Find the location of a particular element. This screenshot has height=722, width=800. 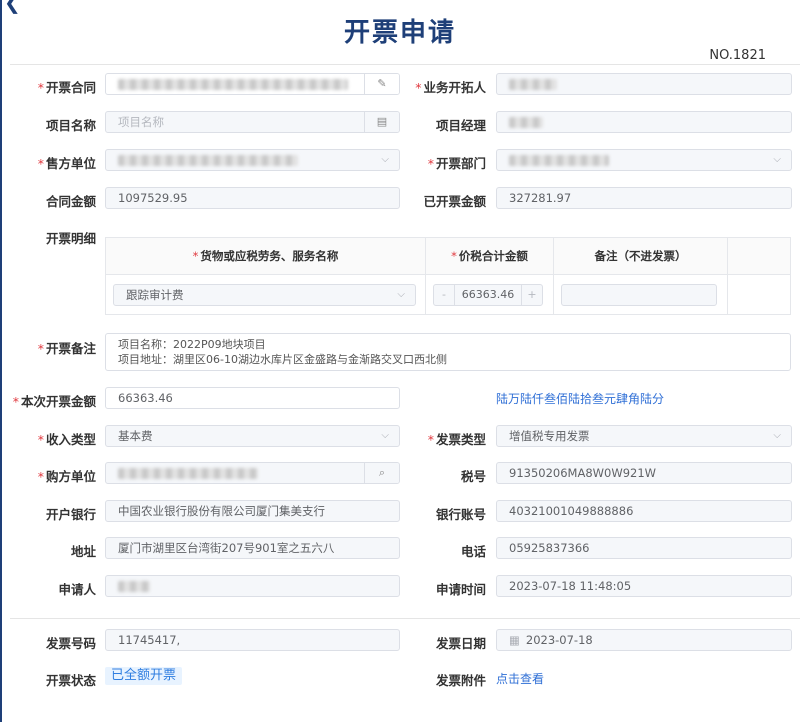

back-chevron-icon: ❮ is located at coordinates (12, 6).